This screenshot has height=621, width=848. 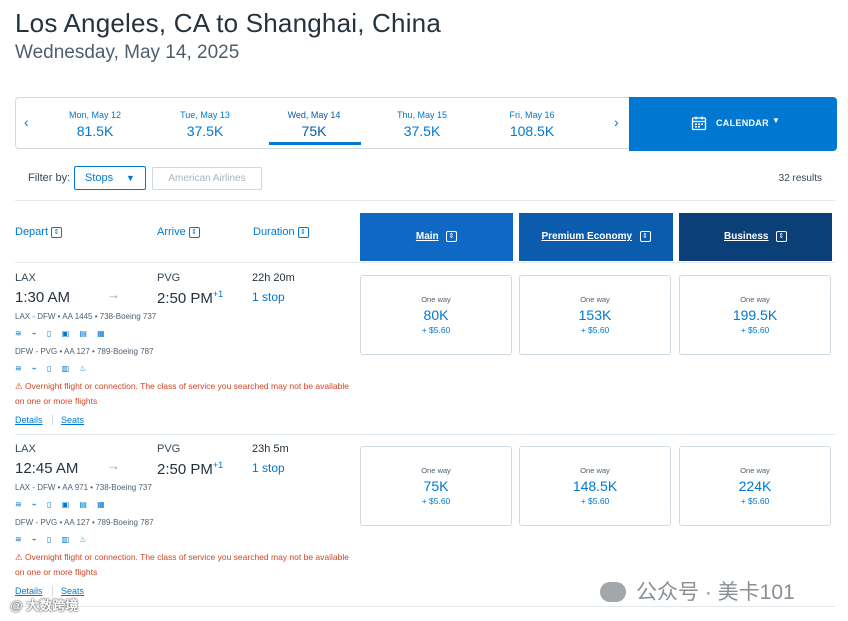 I want to click on date-cell-fri-may-16: Fri, May 16 108.5K, so click(x=532, y=124).